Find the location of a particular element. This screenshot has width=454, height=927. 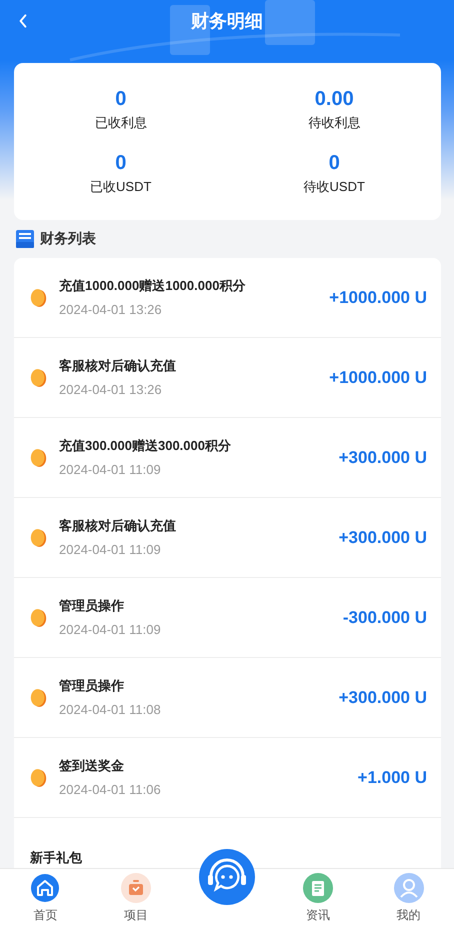

tab-item: 我的 is located at coordinates (408, 898).